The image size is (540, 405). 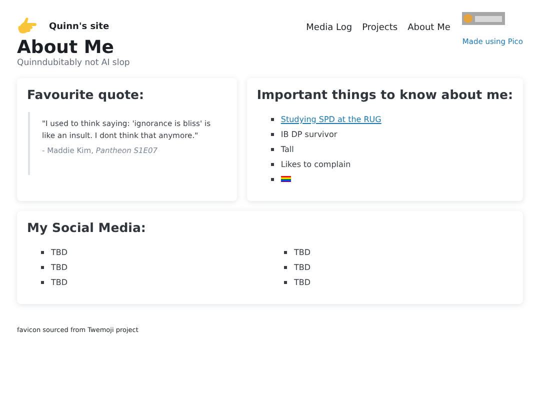 I want to click on nav-link: About Me, so click(x=429, y=28).